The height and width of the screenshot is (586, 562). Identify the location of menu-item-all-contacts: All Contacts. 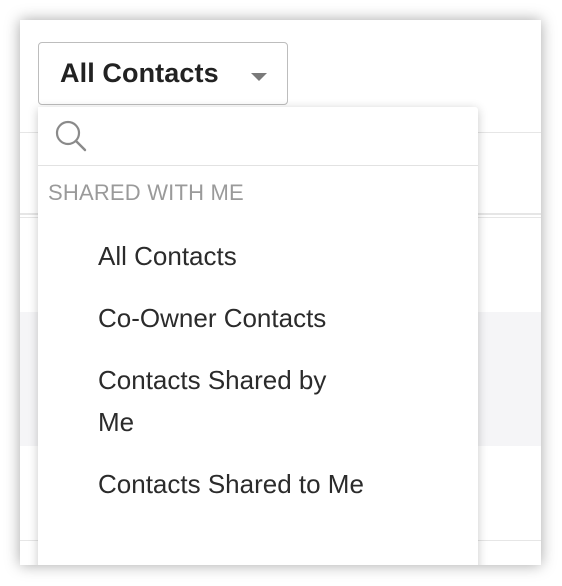
(248, 256).